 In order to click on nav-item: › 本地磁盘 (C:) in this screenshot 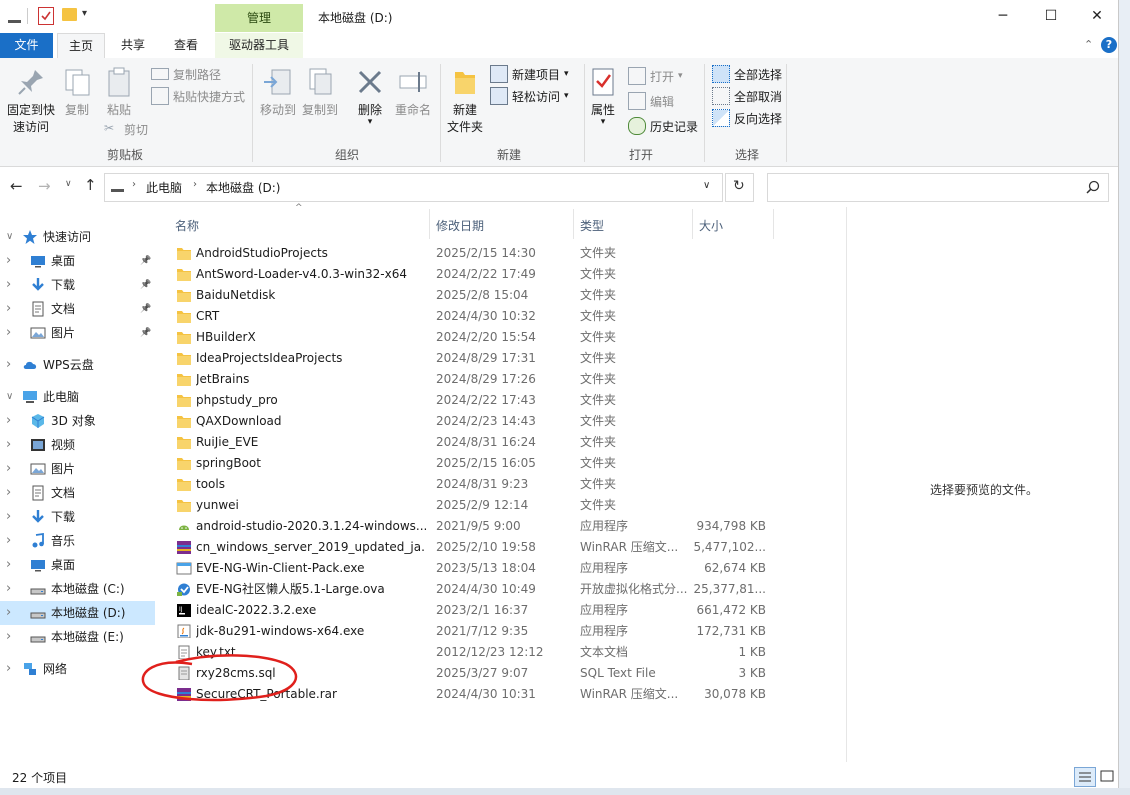, I will do `click(77, 589)`.